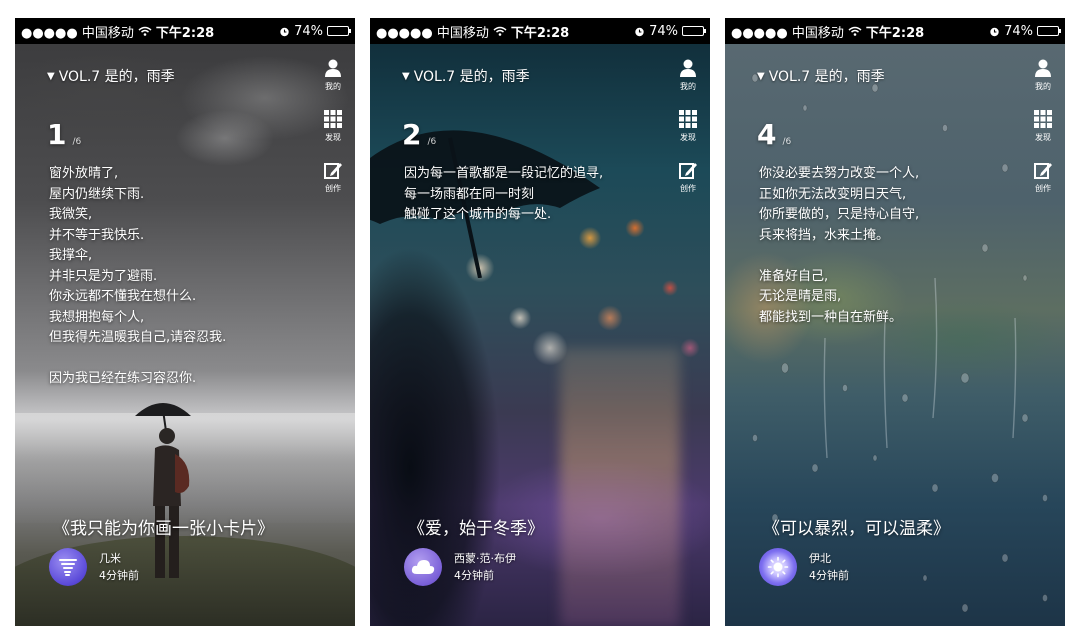 The height and width of the screenshot is (644, 1080). I want to click on cloud-icon, so click(423, 567).